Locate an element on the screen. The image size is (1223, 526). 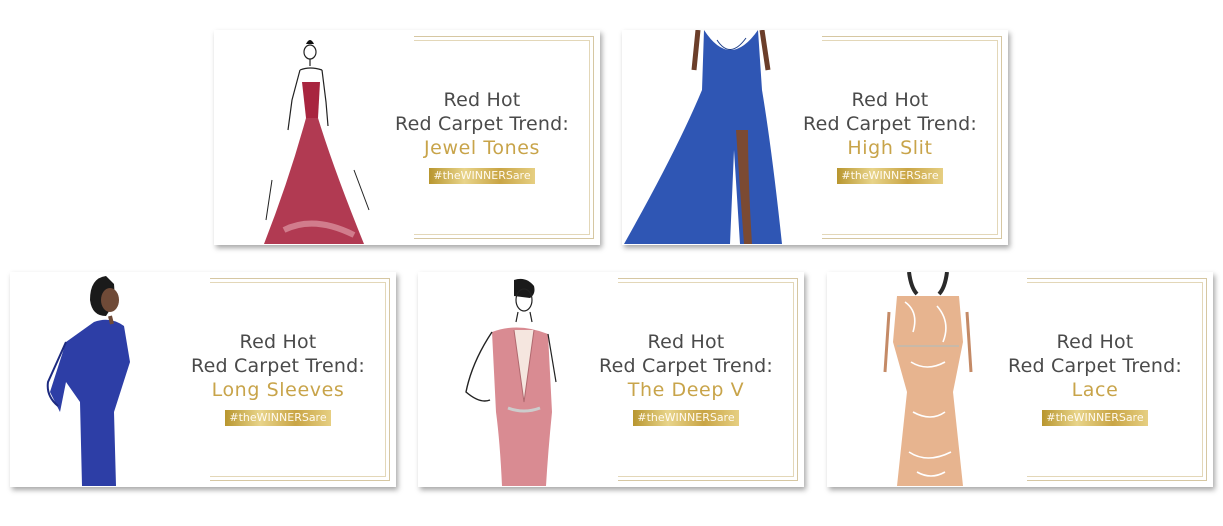
trend-name: Long Sleeves is located at coordinates (278, 390).